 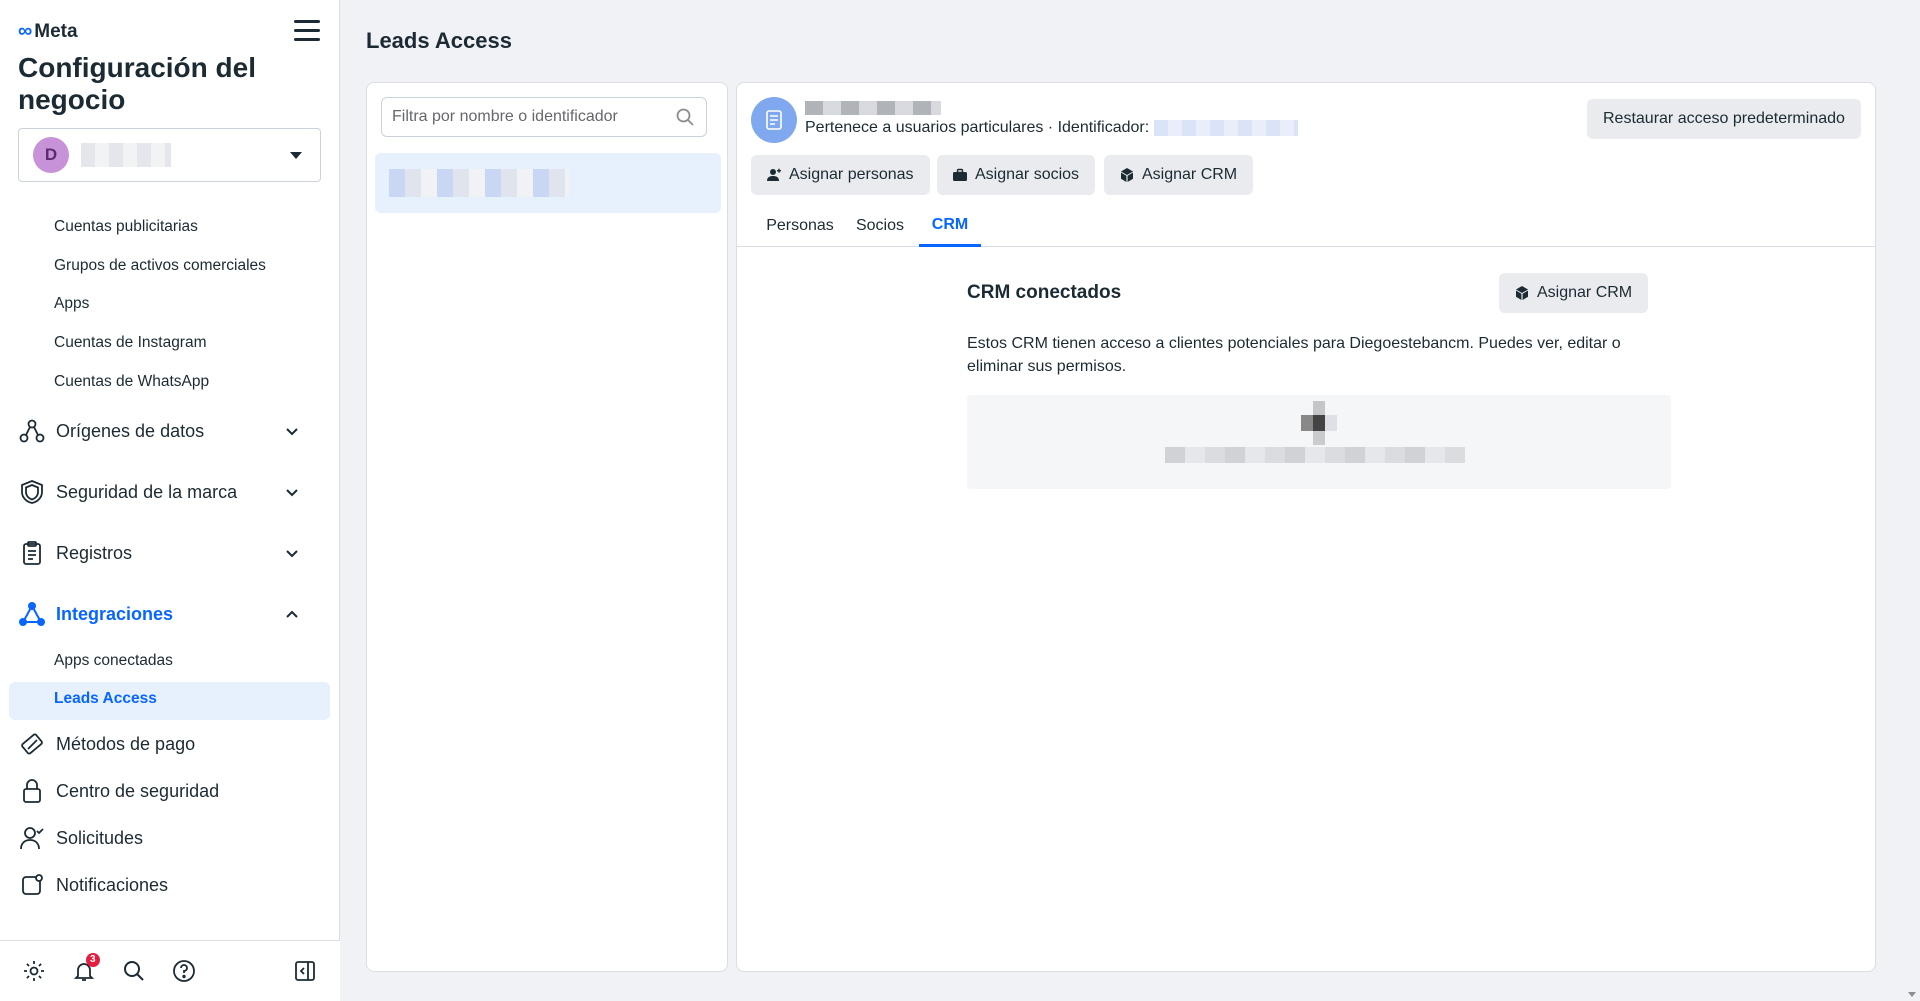 What do you see at coordinates (126, 227) in the screenshot?
I see `sidebar-item-ad-accounts: Cuentas publicitarias` at bounding box center [126, 227].